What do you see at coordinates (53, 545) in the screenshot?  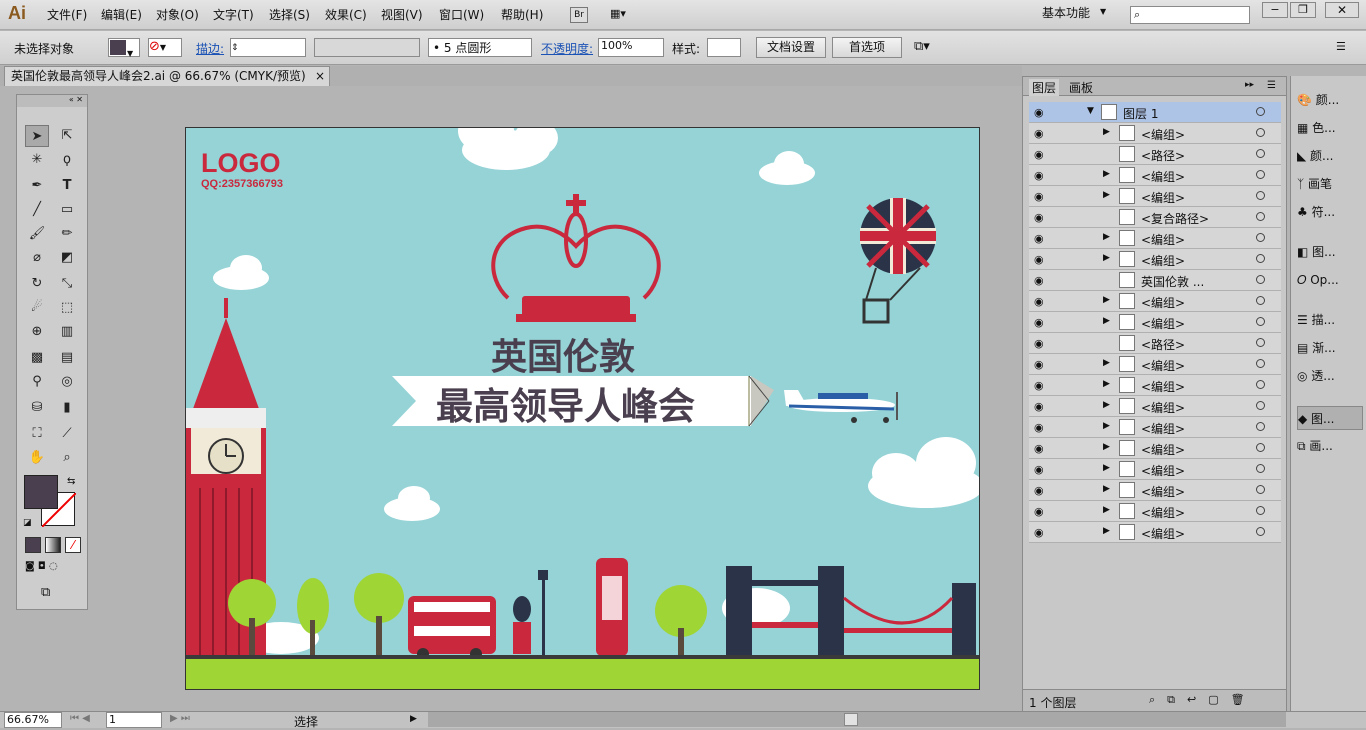 I see `gradient-mode-icon` at bounding box center [53, 545].